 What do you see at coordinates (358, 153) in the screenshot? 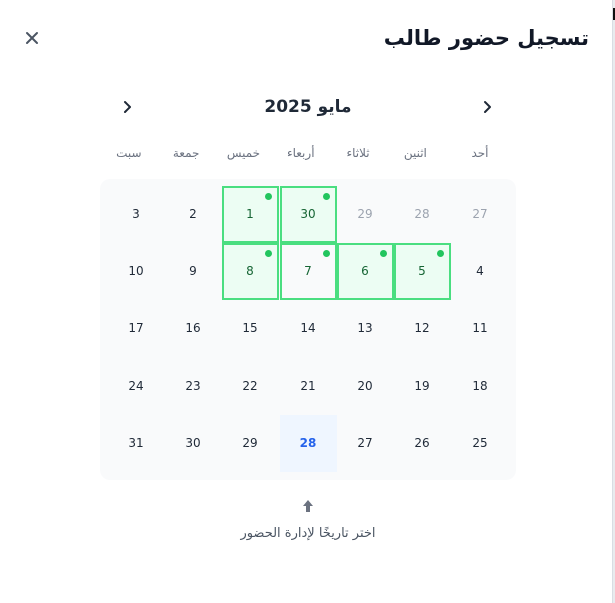
I see `weekday-label: ثلاثاء` at bounding box center [358, 153].